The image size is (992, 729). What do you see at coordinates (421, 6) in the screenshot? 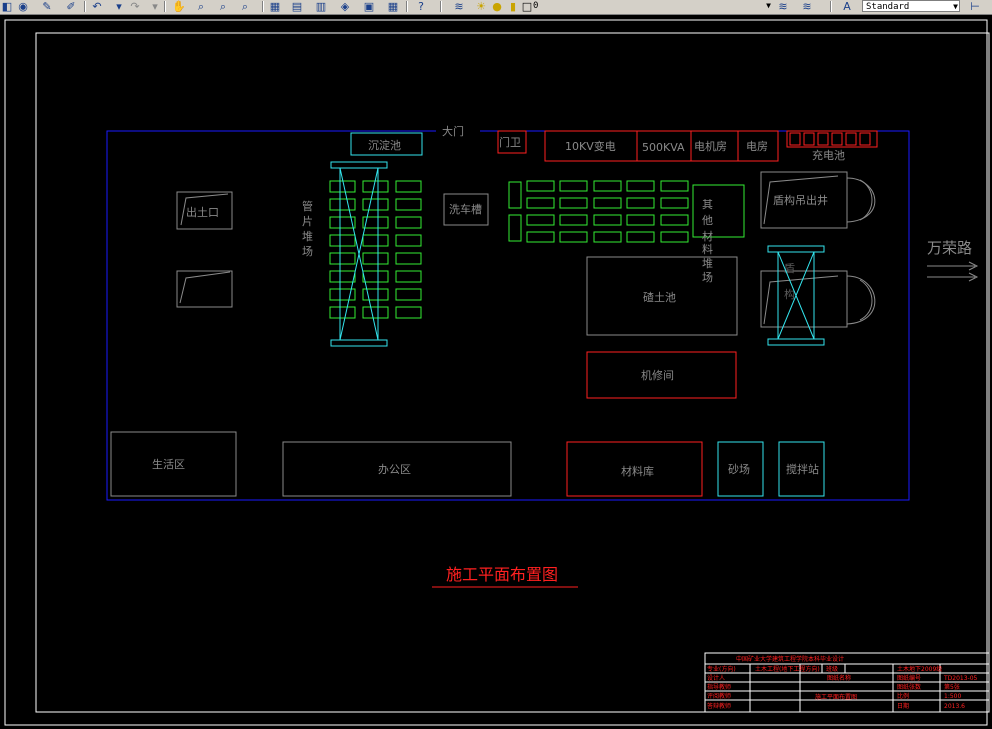
I see `help-icon: ?` at bounding box center [421, 6].